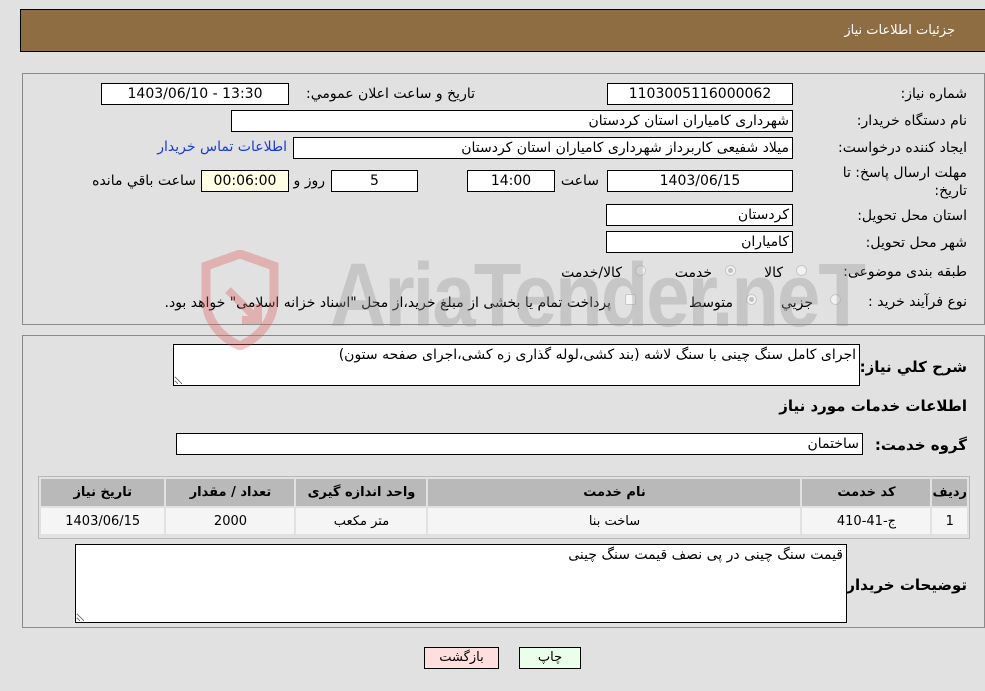  I want to click on cell-service-code: ج-41-410, so click(866, 521).